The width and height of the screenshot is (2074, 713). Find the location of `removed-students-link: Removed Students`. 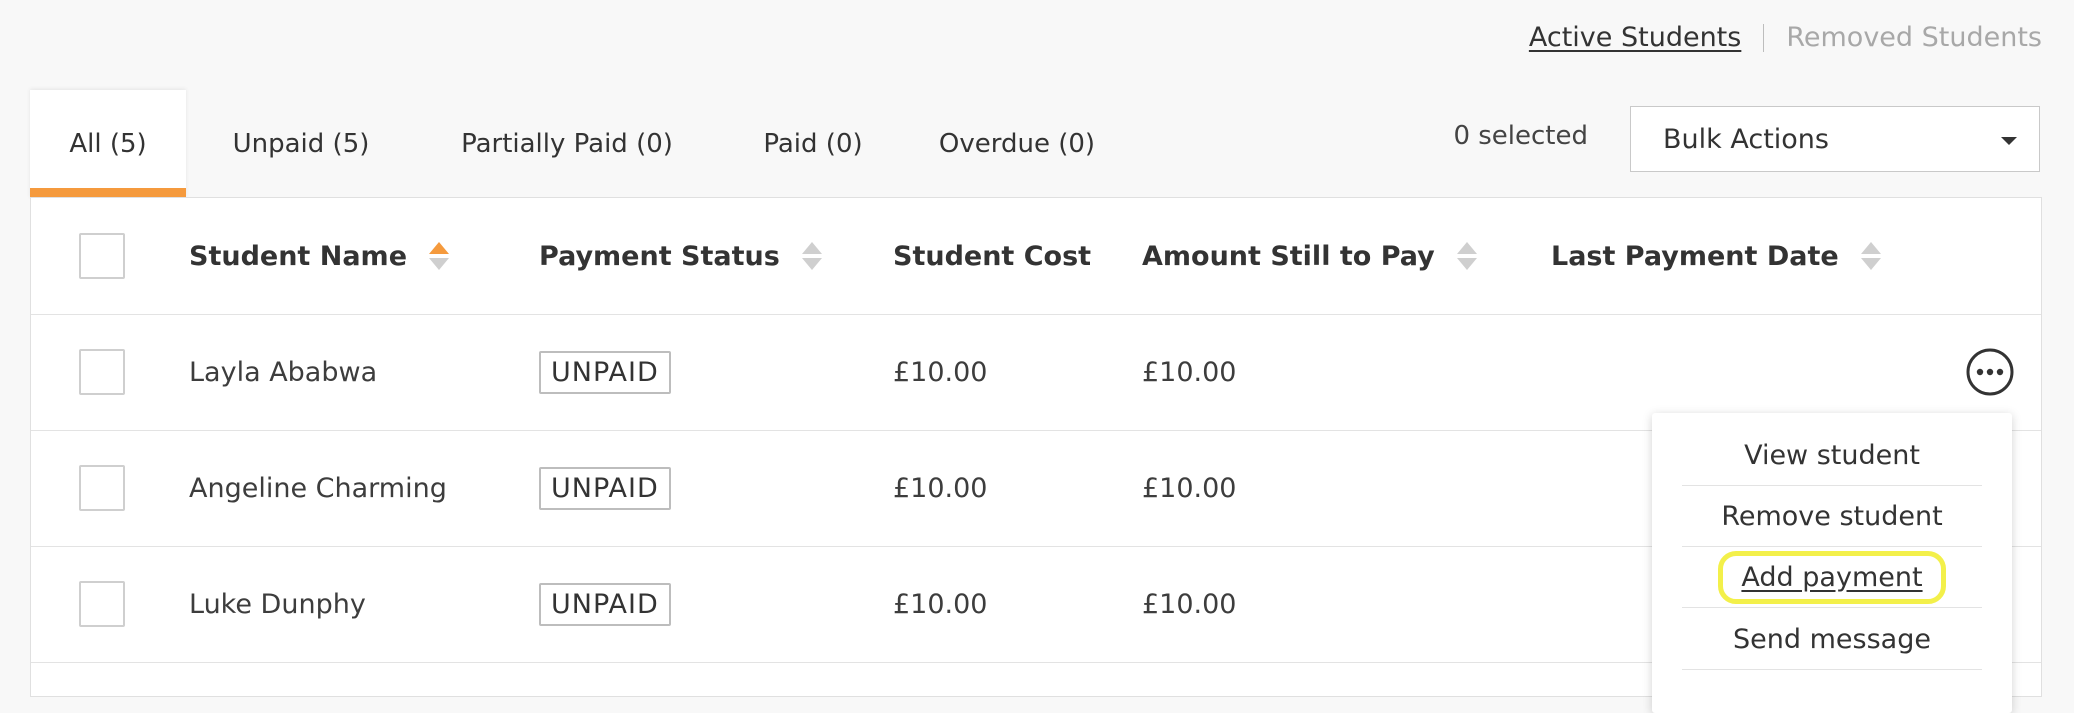

removed-students-link: Removed Students is located at coordinates (1914, 37).